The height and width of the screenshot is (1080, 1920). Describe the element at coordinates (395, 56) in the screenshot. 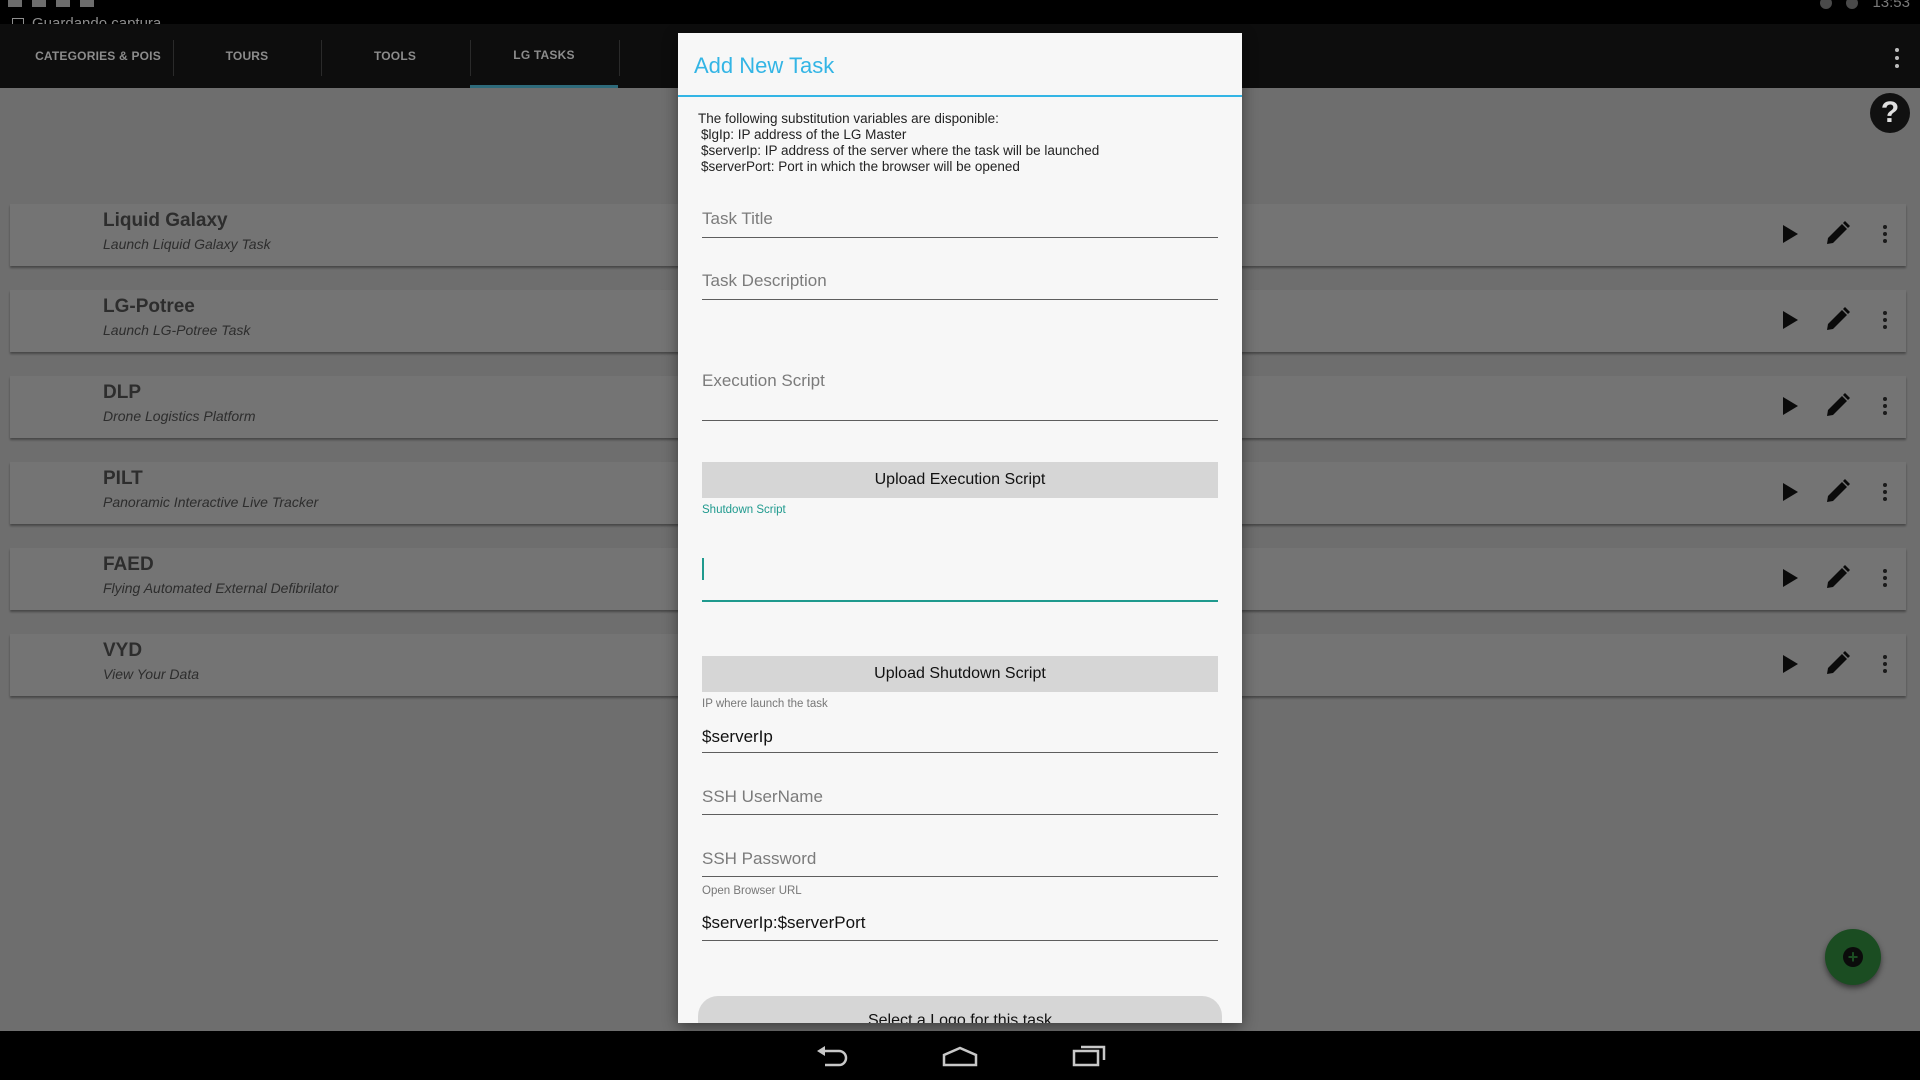

I see `tab-tools: TOOLS` at that location.